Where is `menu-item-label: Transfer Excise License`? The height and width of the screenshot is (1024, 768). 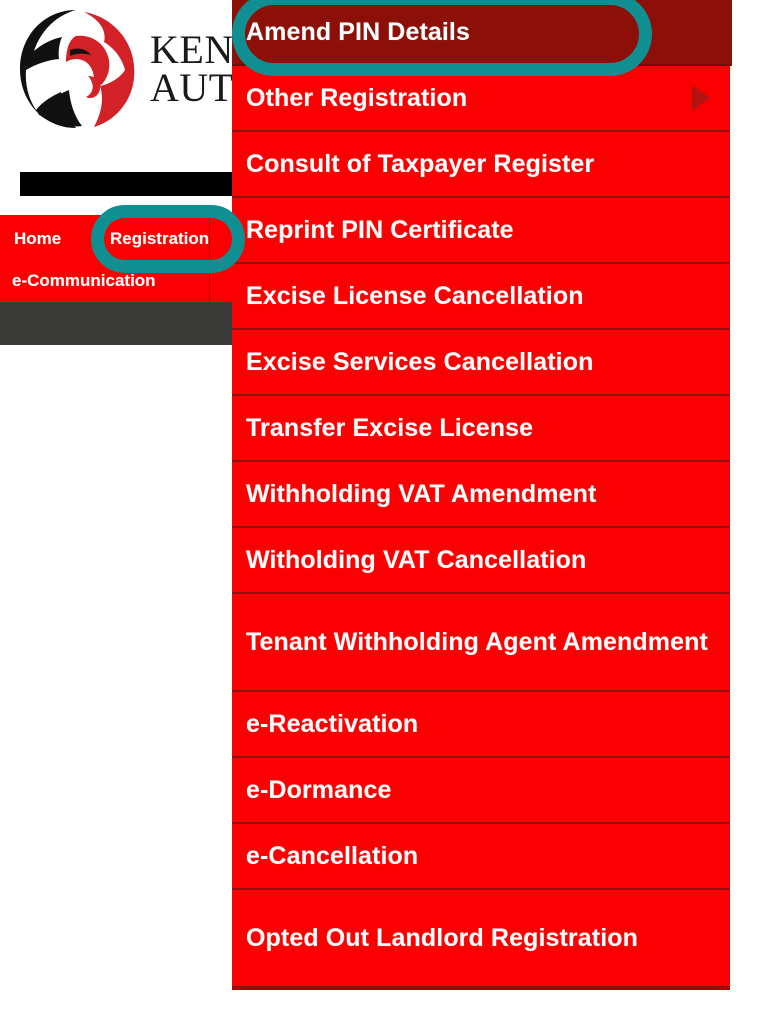 menu-item-label: Transfer Excise License is located at coordinates (390, 427).